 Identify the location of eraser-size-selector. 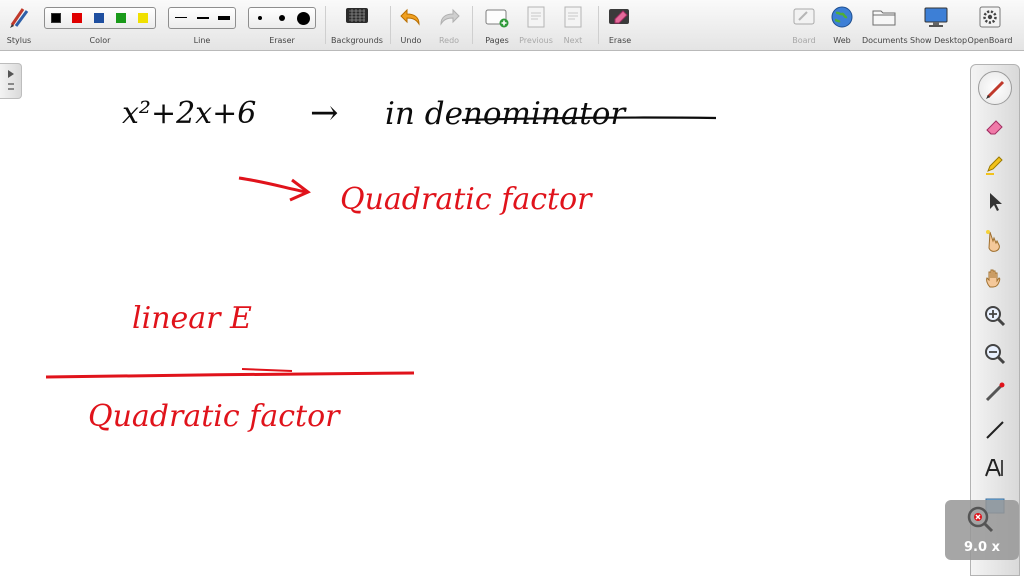
(282, 18).